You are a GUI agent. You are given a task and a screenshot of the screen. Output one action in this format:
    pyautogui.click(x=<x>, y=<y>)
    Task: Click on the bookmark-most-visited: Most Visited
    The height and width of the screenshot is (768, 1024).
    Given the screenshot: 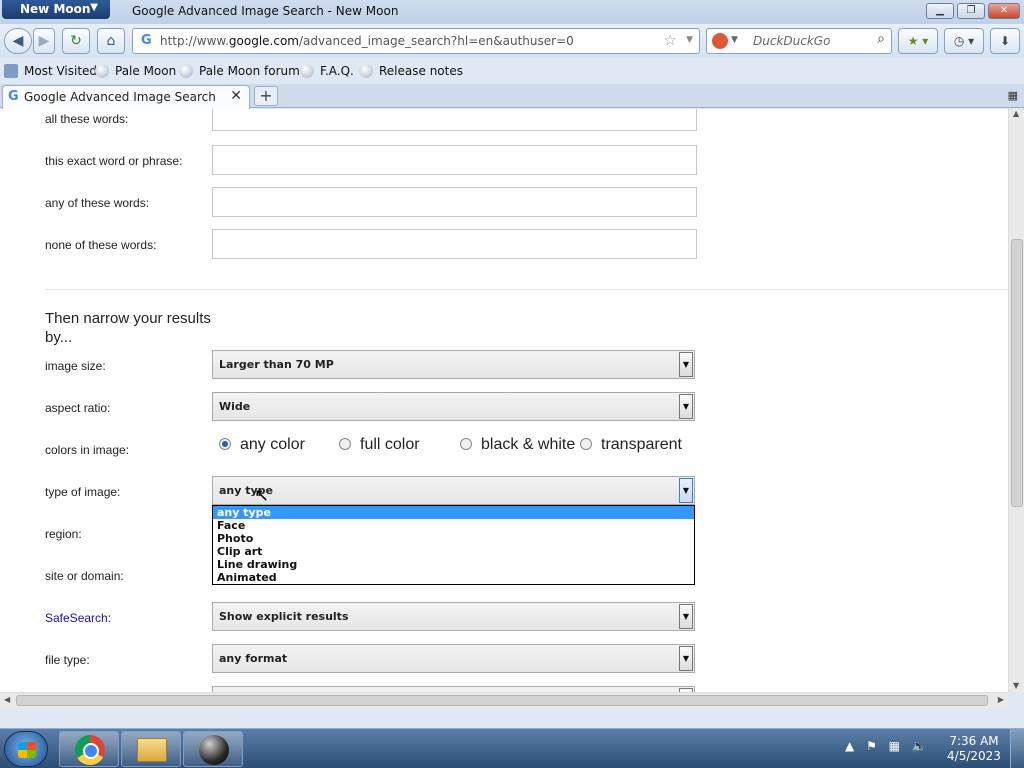 What is the action you would take?
    pyautogui.click(x=50, y=71)
    